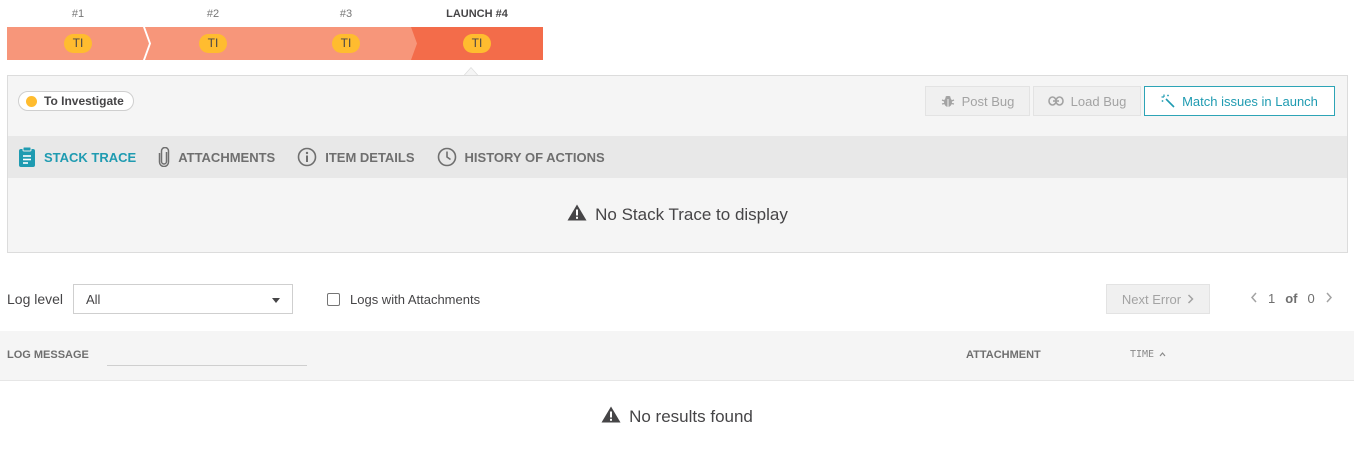 Image resolution: width=1354 pixels, height=466 pixels. Describe the element at coordinates (31, 101) in the screenshot. I see `defect-color-dot` at that location.